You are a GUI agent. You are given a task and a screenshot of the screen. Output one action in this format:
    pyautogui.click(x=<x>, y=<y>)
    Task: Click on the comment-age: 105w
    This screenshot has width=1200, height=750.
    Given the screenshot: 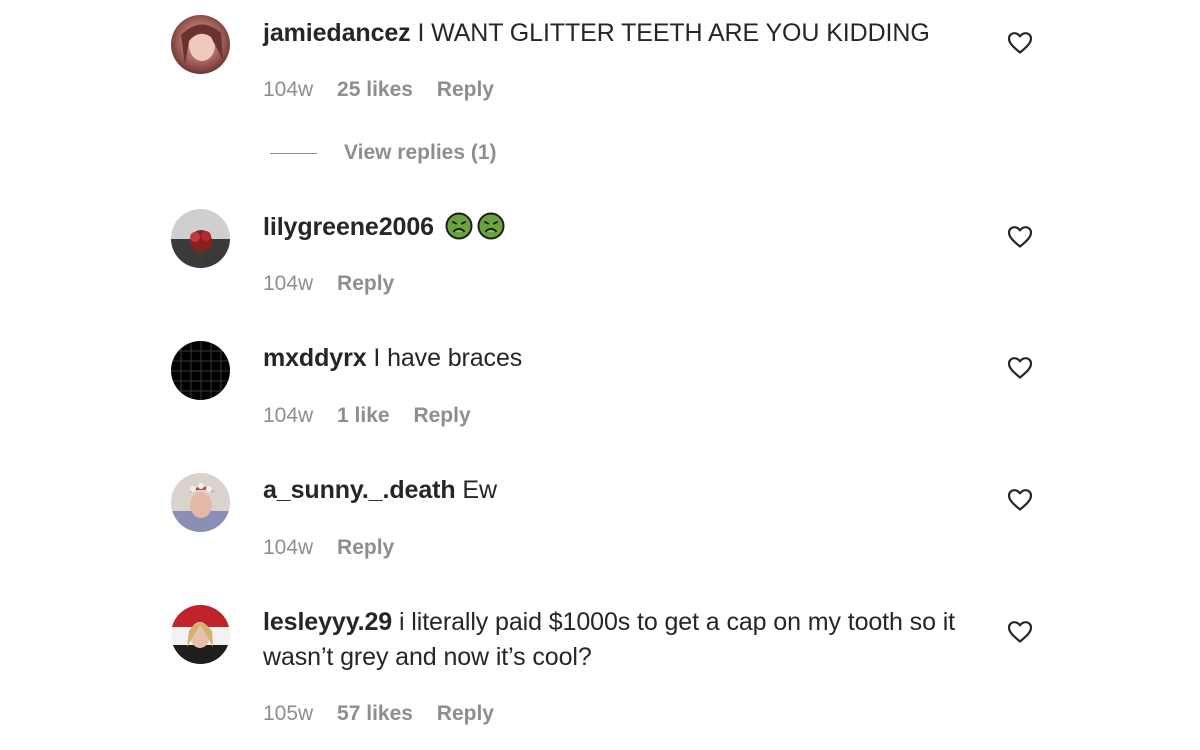 What is the action you would take?
    pyautogui.click(x=288, y=713)
    